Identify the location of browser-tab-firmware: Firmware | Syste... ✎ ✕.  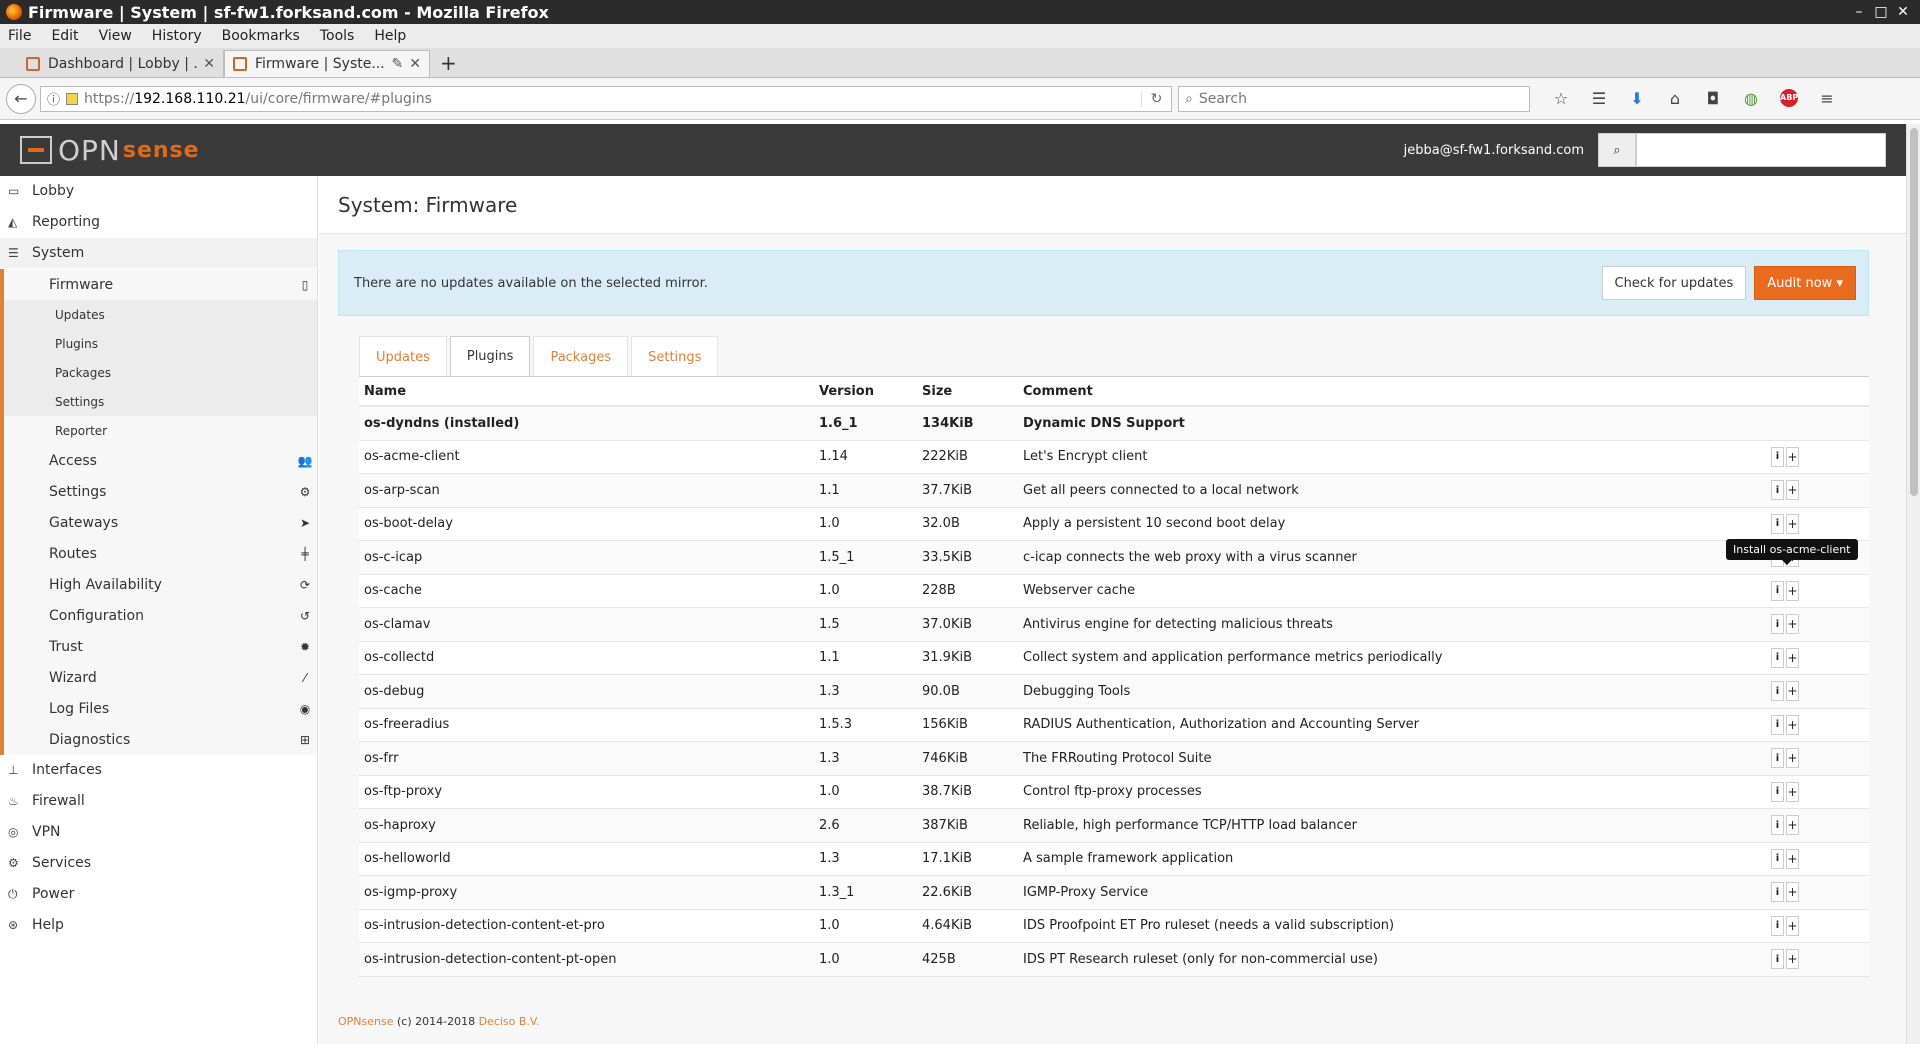
(327, 63).